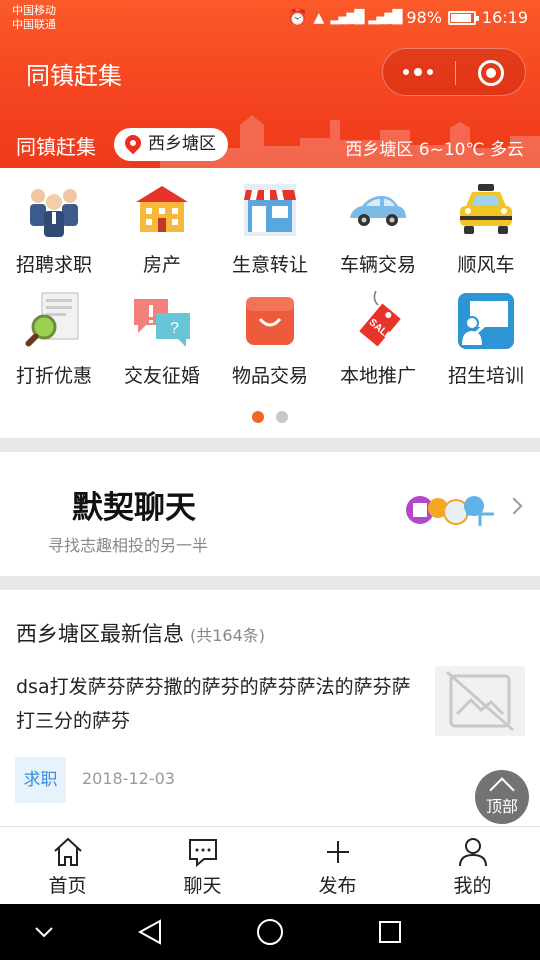 This screenshot has height=960, width=540. Describe the element at coordinates (485, 376) in the screenshot. I see `category-label: 招生培训` at that location.